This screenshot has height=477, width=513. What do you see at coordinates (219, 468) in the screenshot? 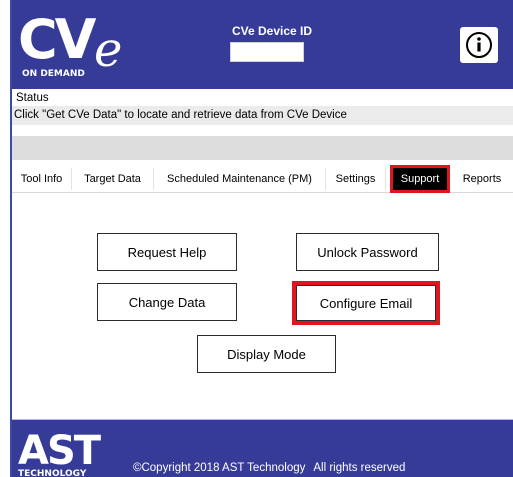
I see `copyright-notice: ©Copyright 2018 AST Technology` at bounding box center [219, 468].